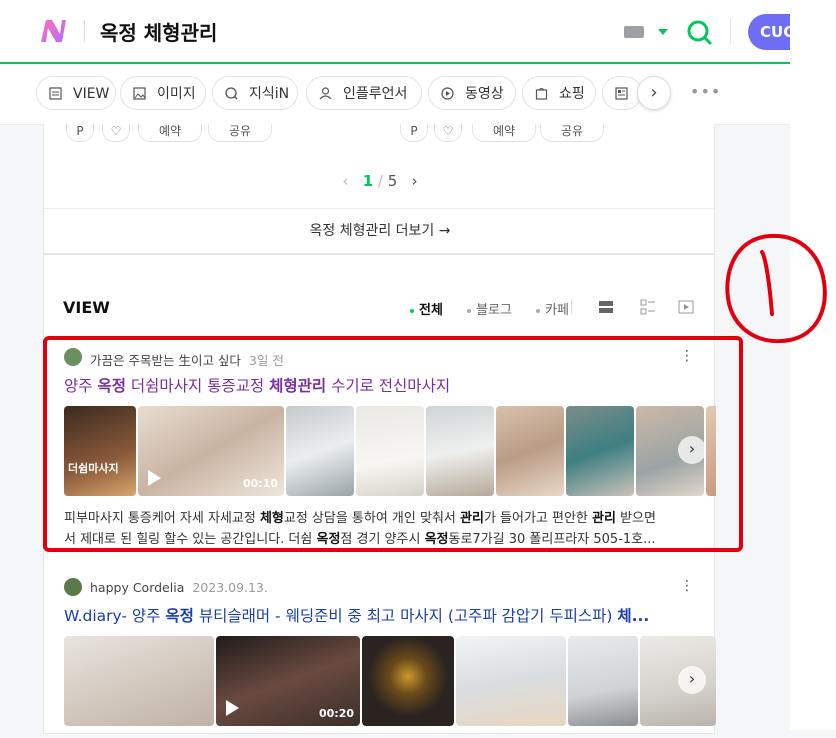 The width and height of the screenshot is (836, 738). I want to click on tab-label: 지식iN, so click(269, 94).